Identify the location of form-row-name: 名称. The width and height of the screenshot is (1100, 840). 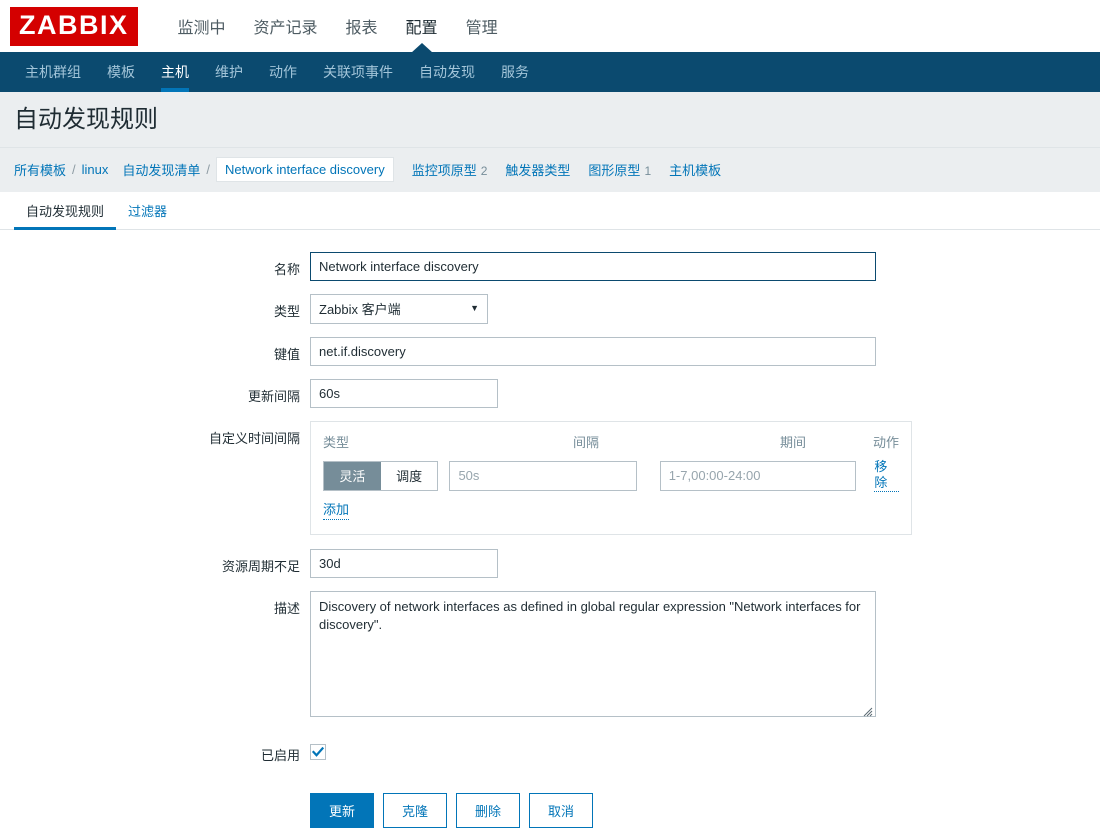
(550, 266).